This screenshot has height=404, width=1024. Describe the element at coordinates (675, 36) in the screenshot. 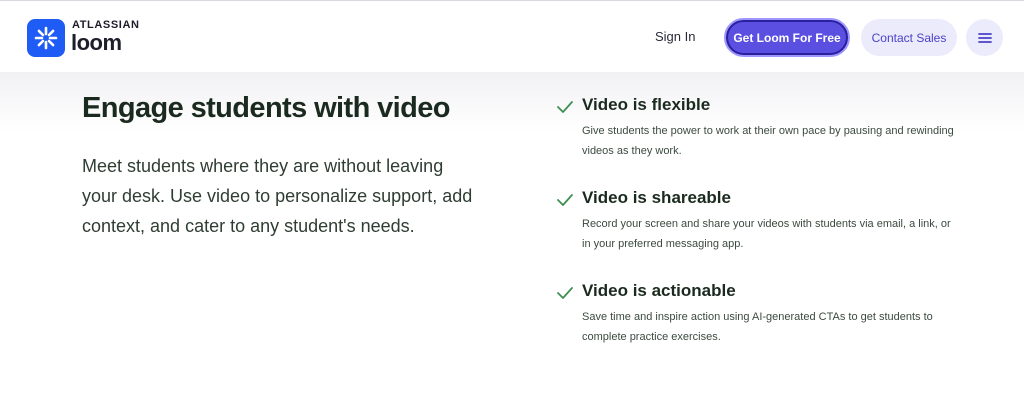

I see `sign-in-link: Sign In` at that location.